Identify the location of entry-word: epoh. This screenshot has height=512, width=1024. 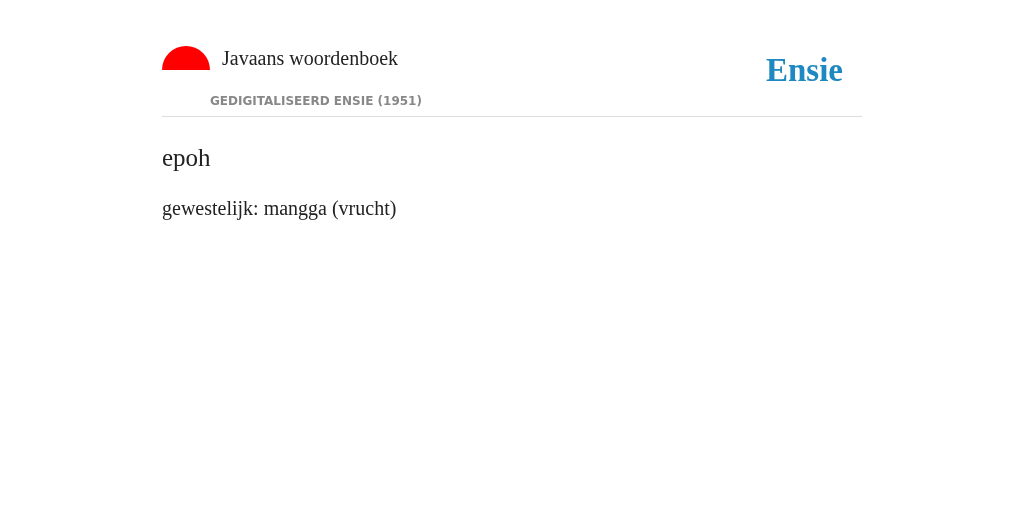
(187, 158).